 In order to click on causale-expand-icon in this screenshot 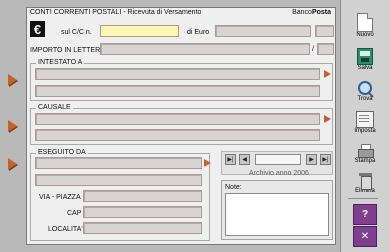, I will do `click(327, 119)`.